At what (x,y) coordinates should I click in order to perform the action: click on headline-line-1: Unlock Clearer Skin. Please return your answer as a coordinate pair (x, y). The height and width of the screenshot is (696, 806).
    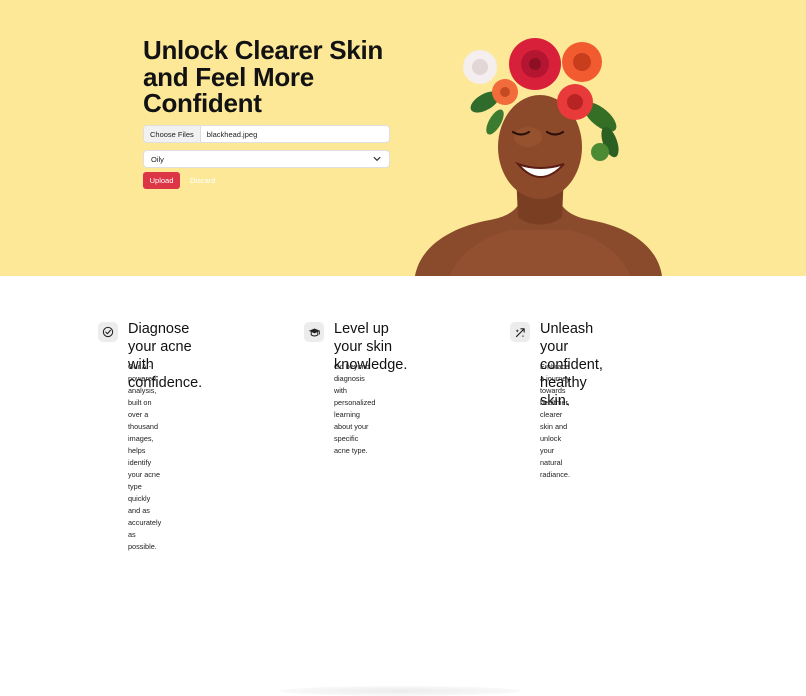
    Looking at the image, I should click on (263, 50).